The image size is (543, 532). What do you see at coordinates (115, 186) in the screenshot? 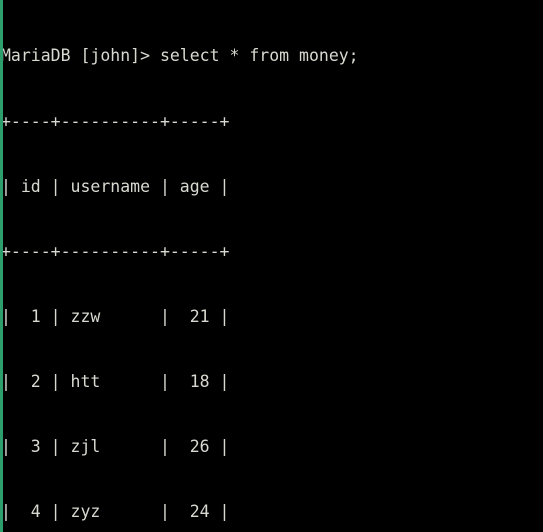
I see `table-header-row: | id | username | age |` at bounding box center [115, 186].